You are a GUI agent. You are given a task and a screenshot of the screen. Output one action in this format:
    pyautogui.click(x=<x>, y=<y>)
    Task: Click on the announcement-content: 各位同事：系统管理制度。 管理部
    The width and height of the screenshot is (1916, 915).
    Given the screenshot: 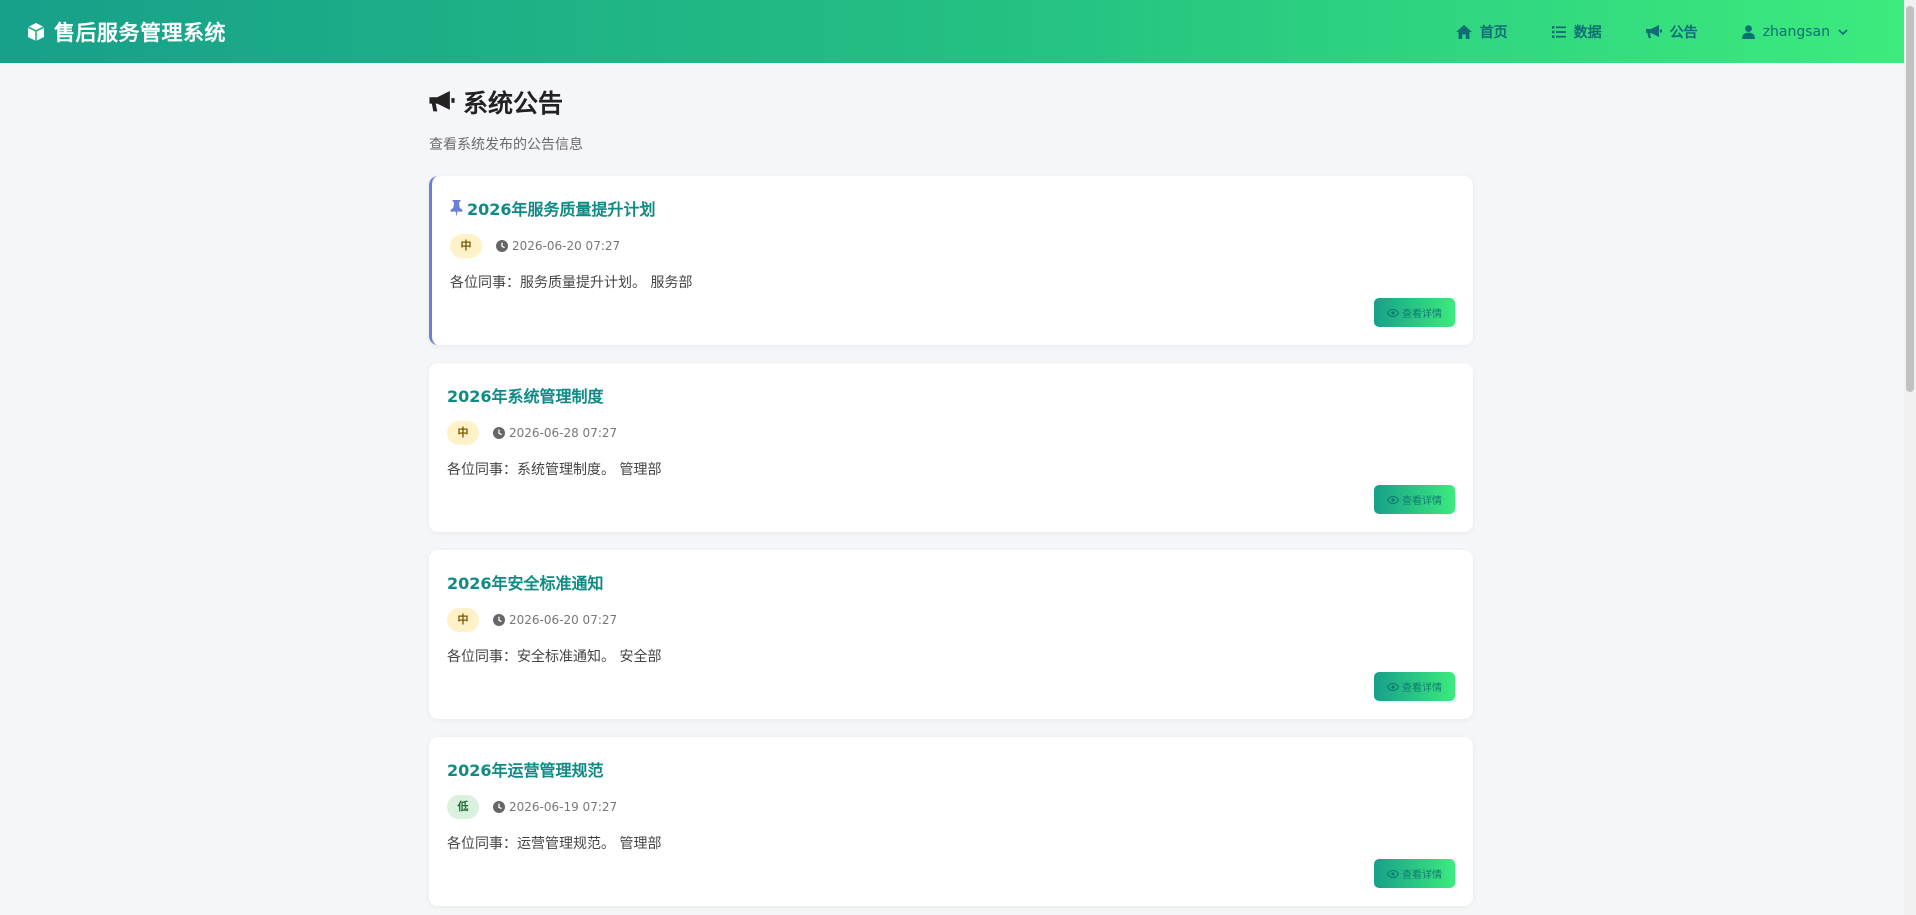 What is the action you would take?
    pyautogui.click(x=554, y=470)
    